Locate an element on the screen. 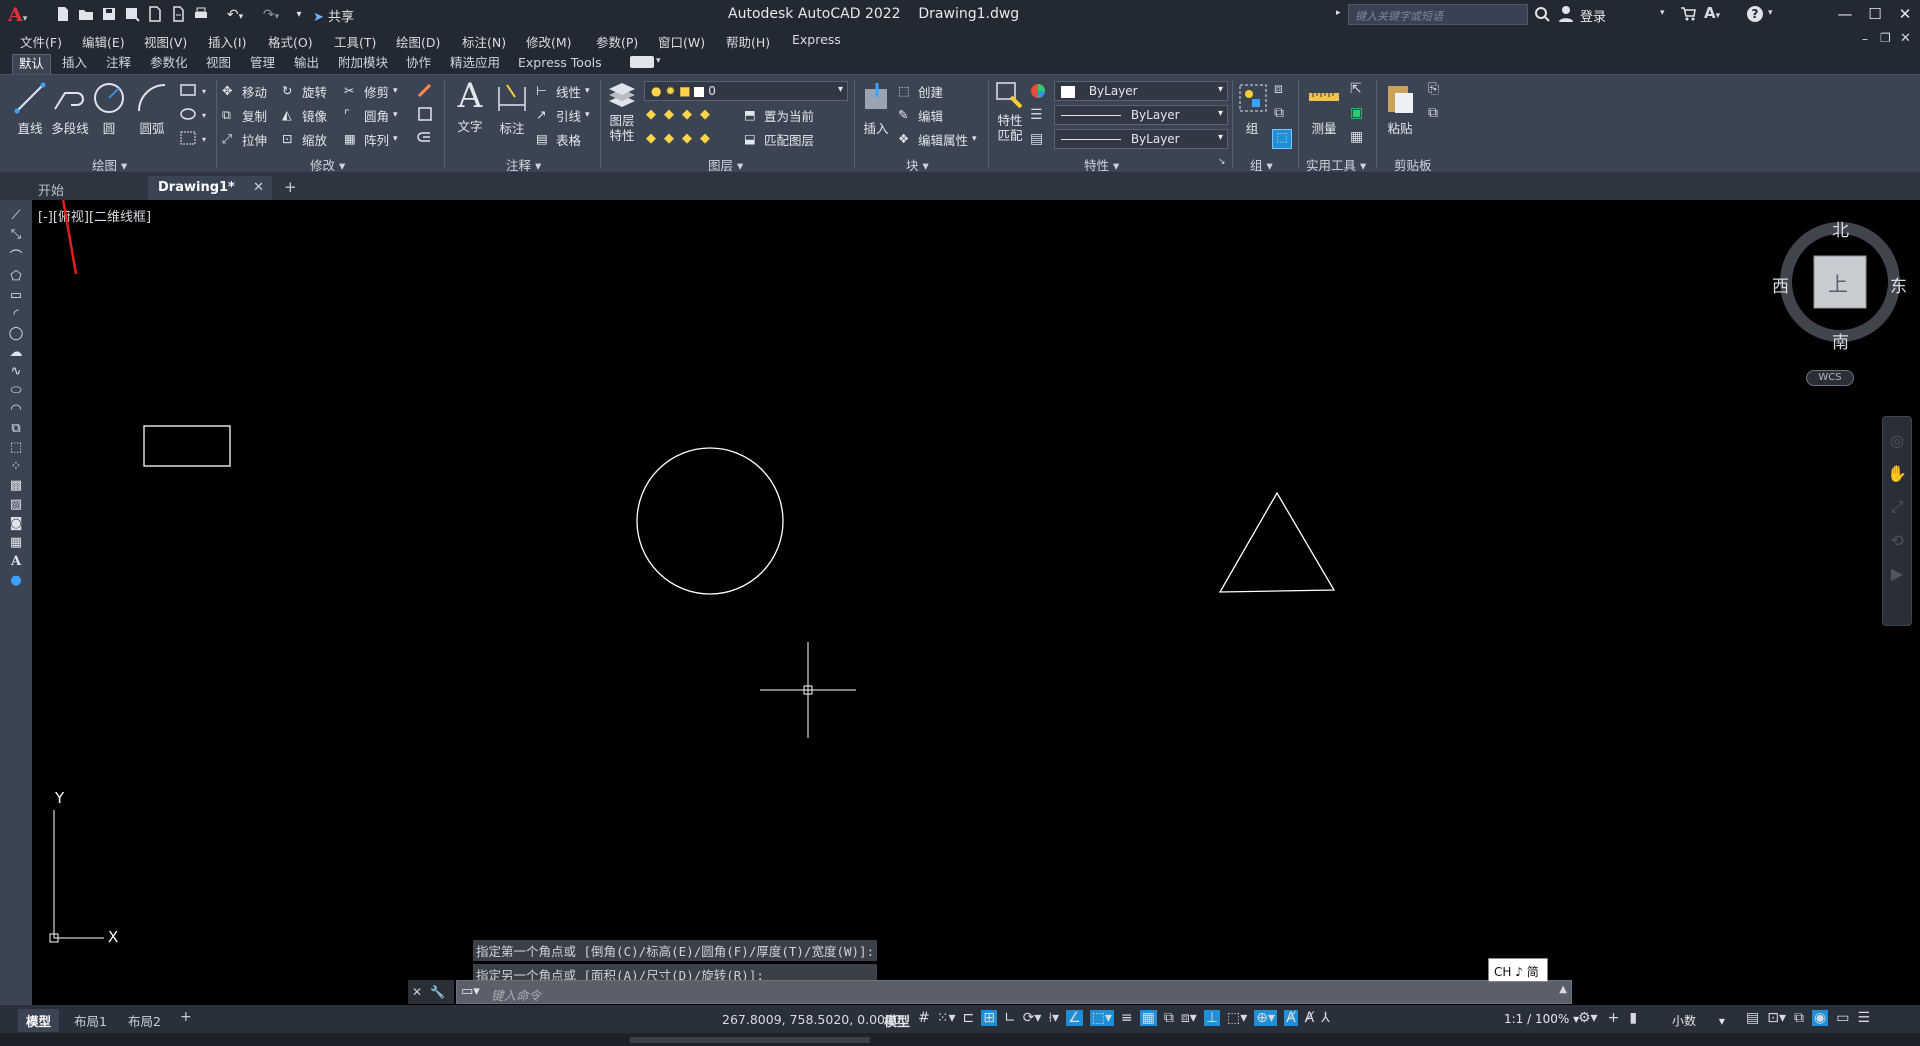  wcs-menu: WCS is located at coordinates (1830, 378).